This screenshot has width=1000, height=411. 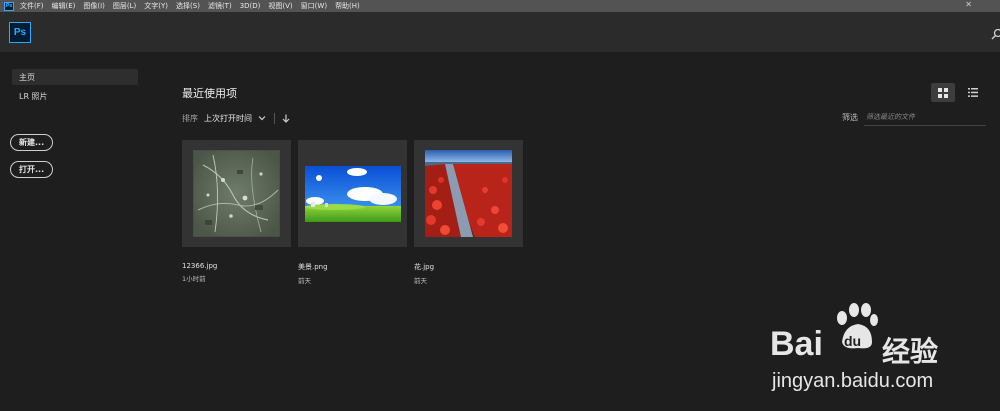 I want to click on watermark-suffix: 经验, so click(x=910, y=351).